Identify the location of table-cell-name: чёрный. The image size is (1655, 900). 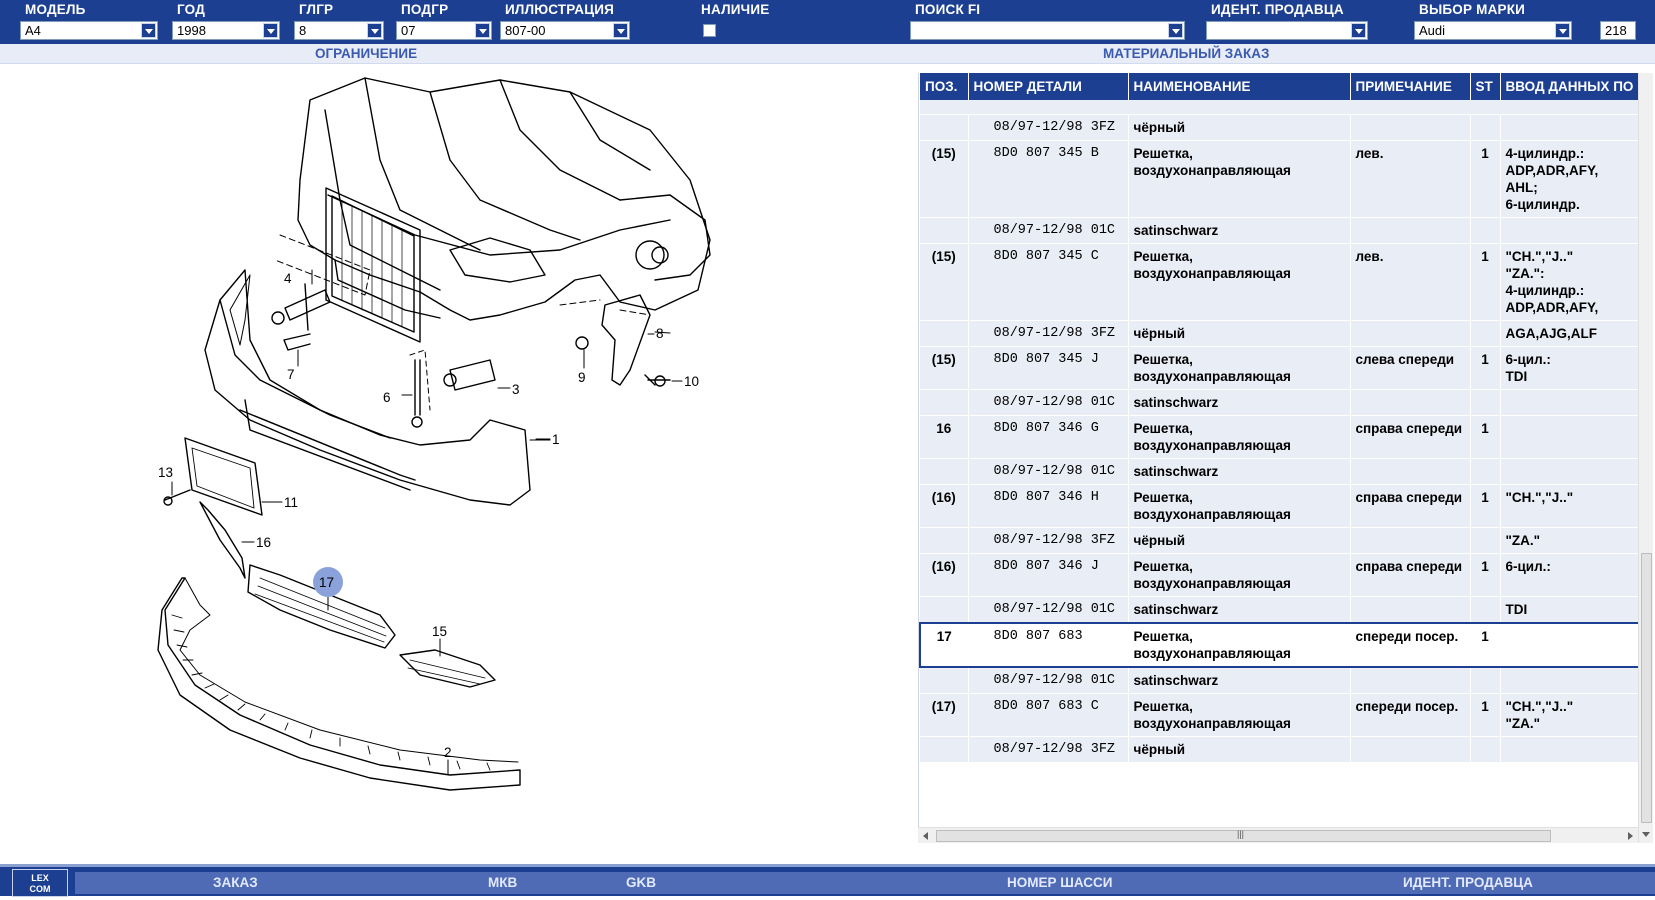
(1239, 127).